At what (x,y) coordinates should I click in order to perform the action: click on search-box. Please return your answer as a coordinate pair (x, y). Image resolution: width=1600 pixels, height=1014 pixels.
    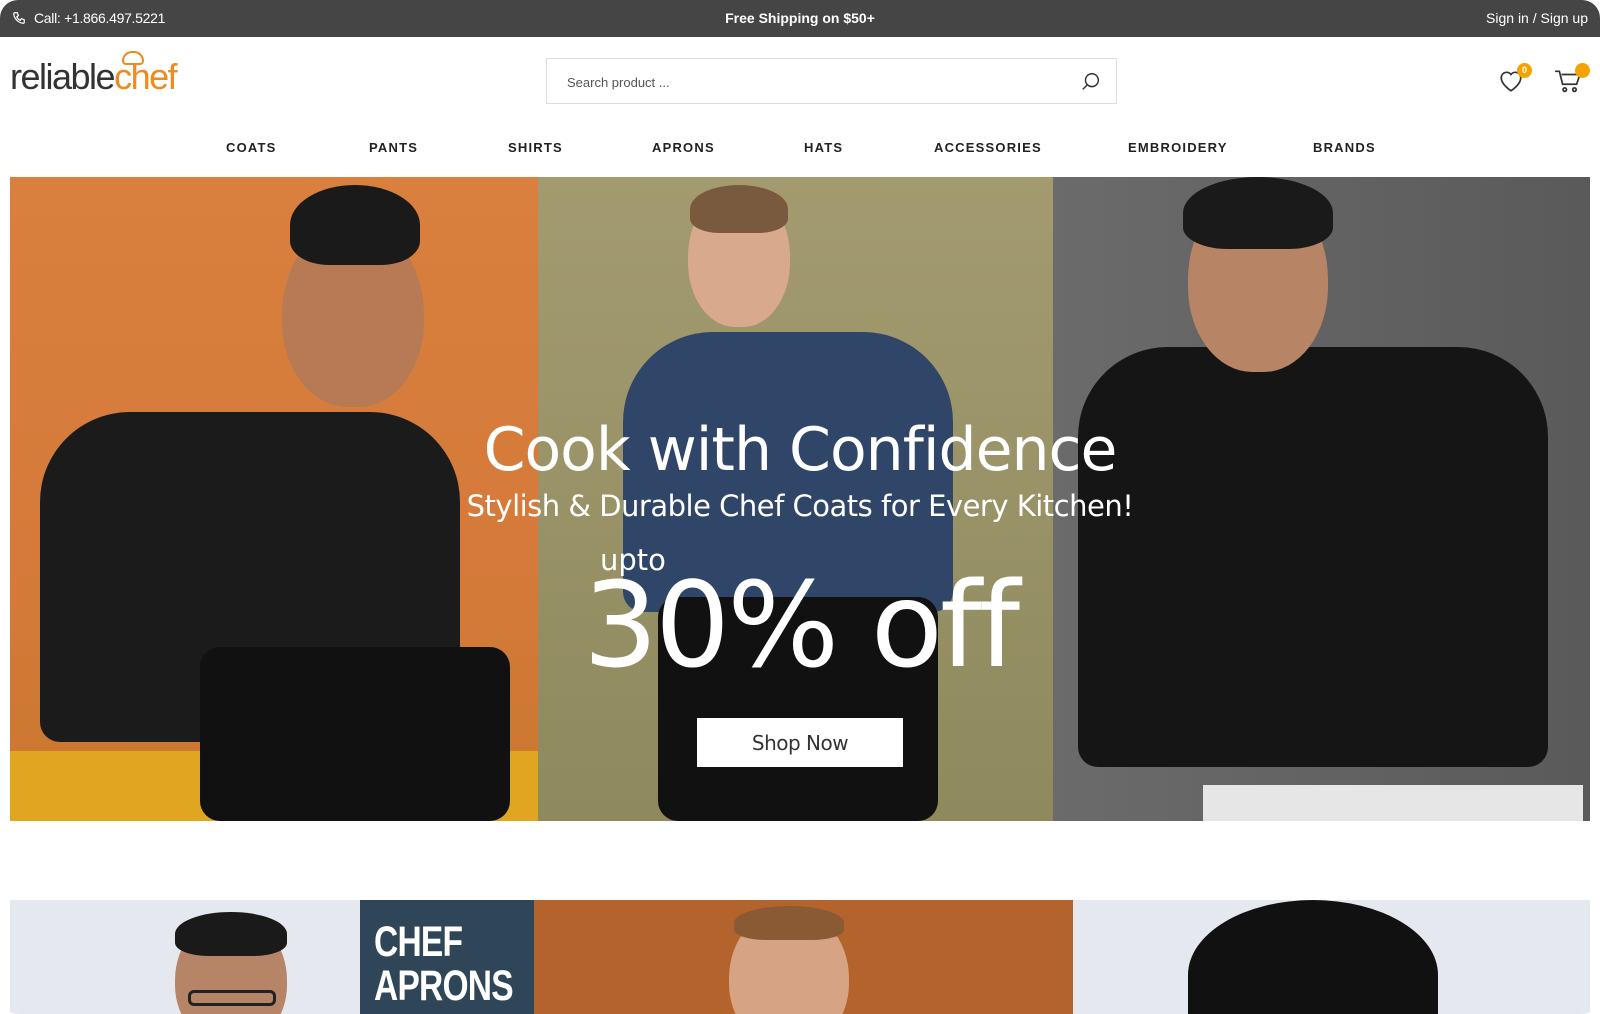
    Looking at the image, I should click on (831, 81).